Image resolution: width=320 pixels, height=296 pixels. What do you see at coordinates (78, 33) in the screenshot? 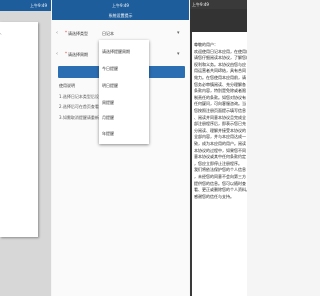
I see `type-label: 请选择类型` at bounding box center [78, 33].